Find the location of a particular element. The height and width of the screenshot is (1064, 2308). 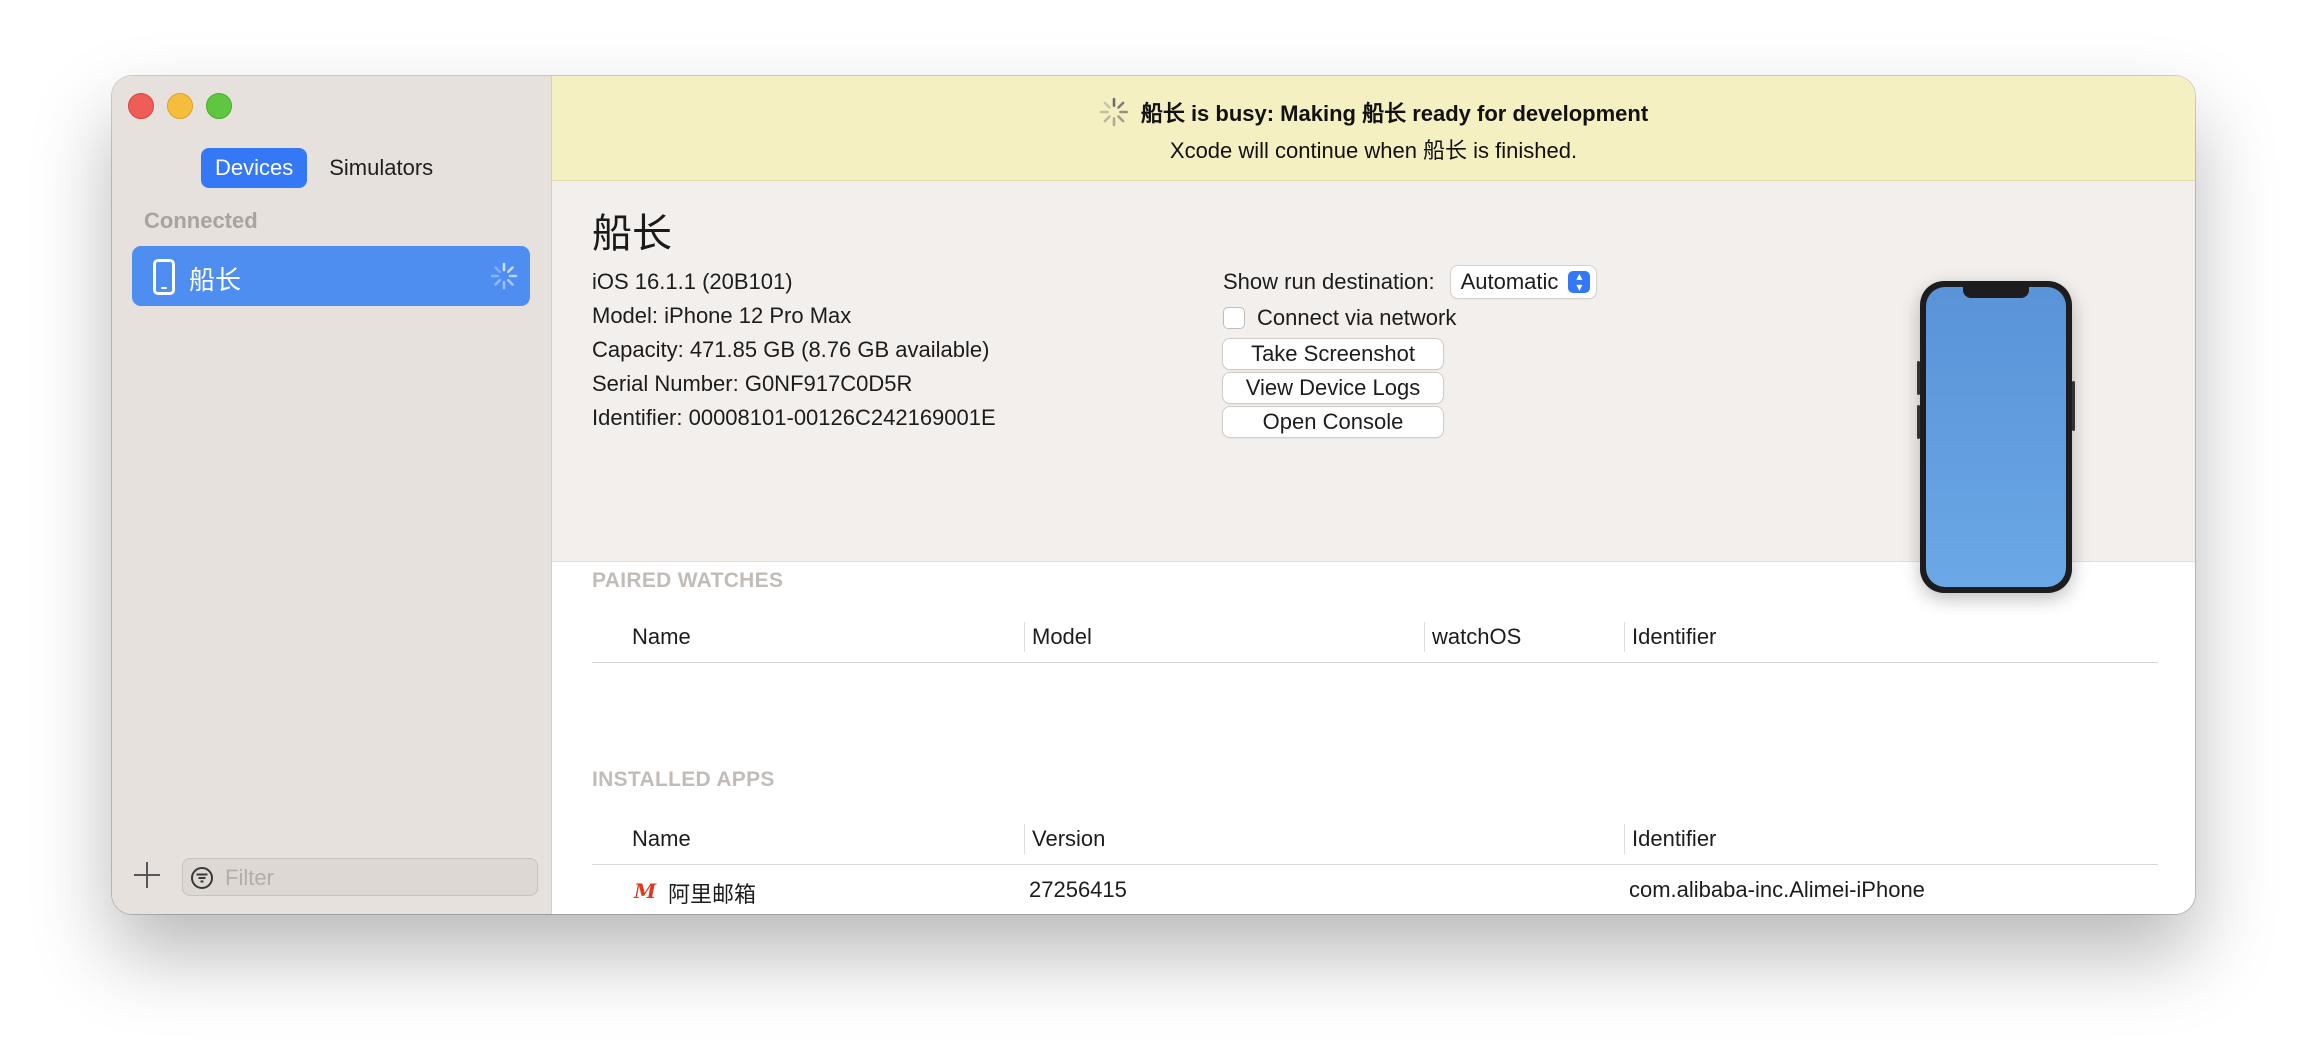

capacity: Capacity: 471.85 GB (8.76 GB available) is located at coordinates (791, 349).